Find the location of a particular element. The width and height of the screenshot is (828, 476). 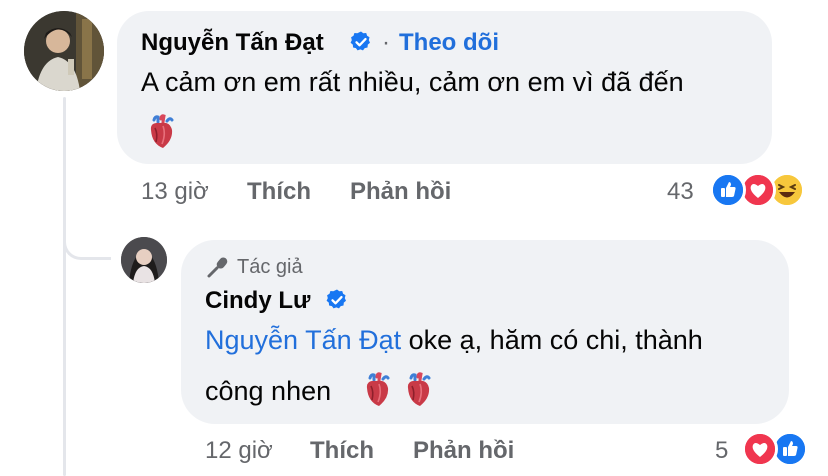

thread-connector is located at coordinates (87, 248).